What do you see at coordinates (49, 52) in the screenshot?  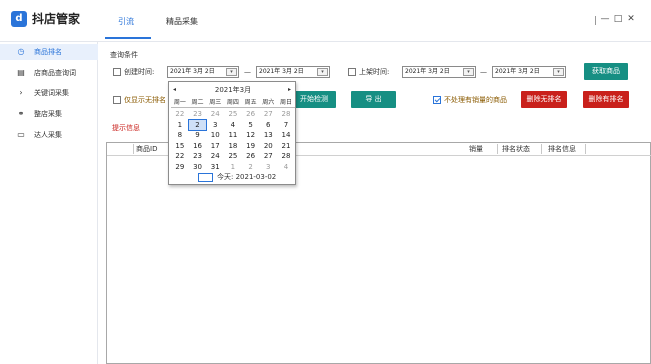 I see `sidebar-item-product-rank: ◷ 商品排名` at bounding box center [49, 52].